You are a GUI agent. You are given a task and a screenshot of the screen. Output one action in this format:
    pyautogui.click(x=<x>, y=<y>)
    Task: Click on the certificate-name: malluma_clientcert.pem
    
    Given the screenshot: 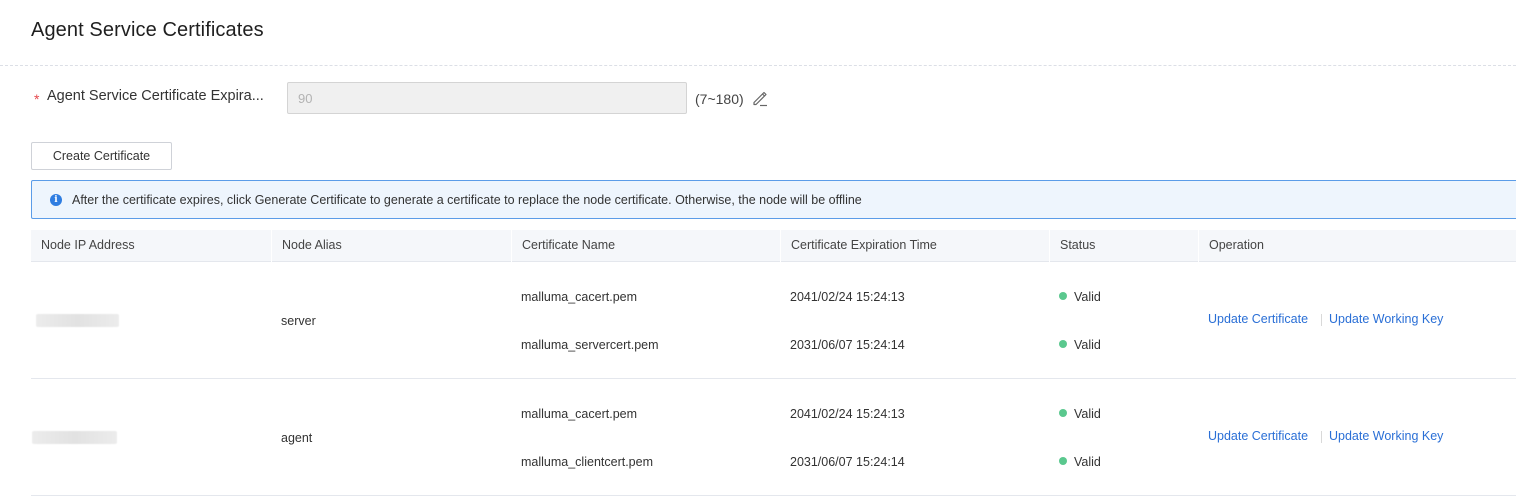 What is the action you would take?
    pyautogui.click(x=587, y=462)
    